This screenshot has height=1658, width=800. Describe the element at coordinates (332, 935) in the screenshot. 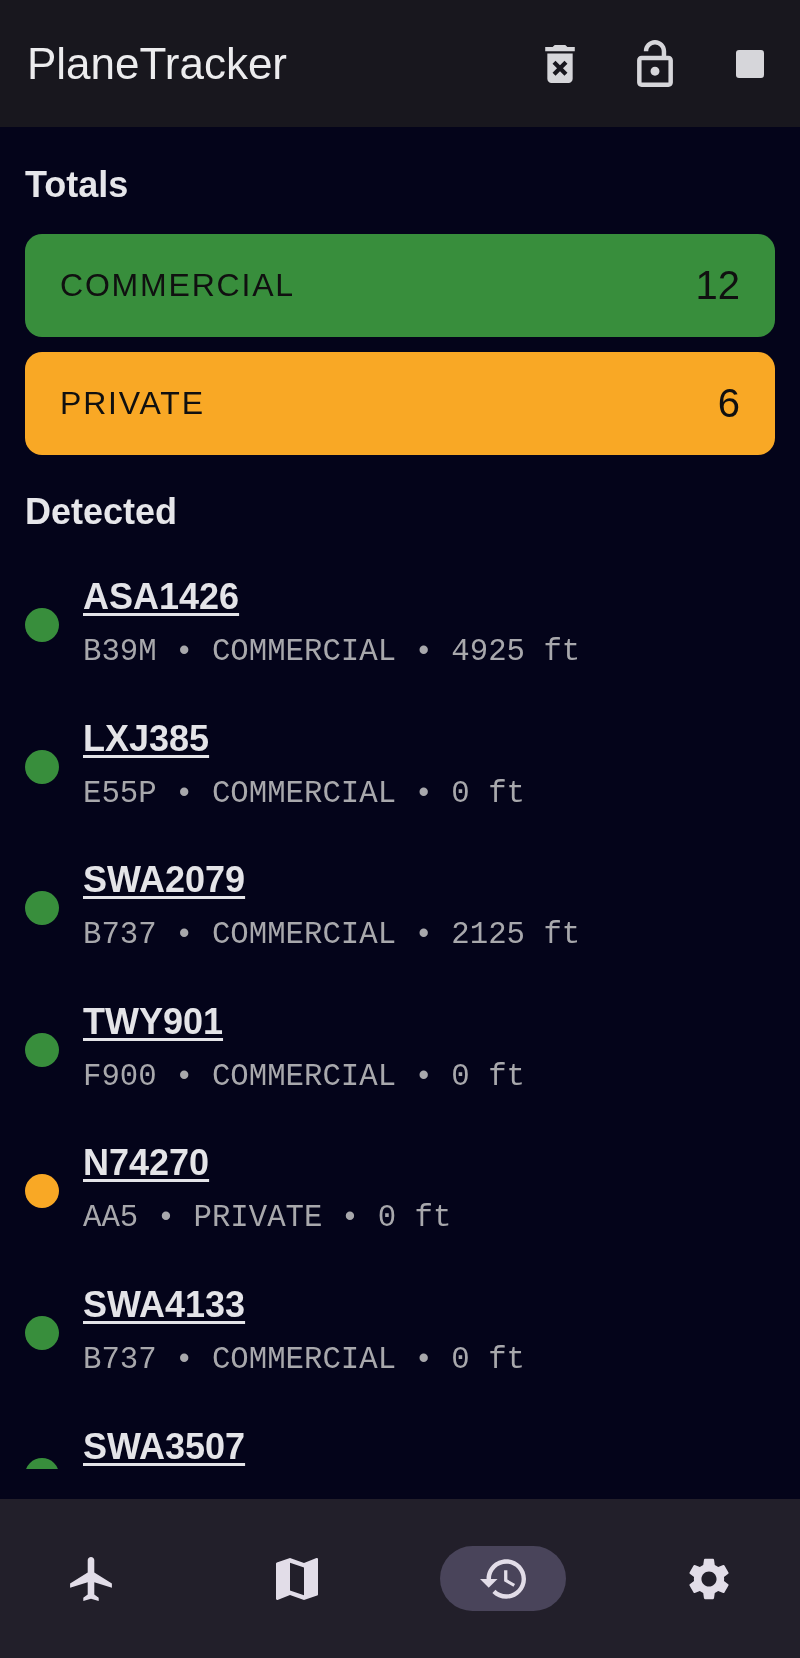

I see `aircraft-details: B737 • COMMERCIAL • 2125 ft` at that location.